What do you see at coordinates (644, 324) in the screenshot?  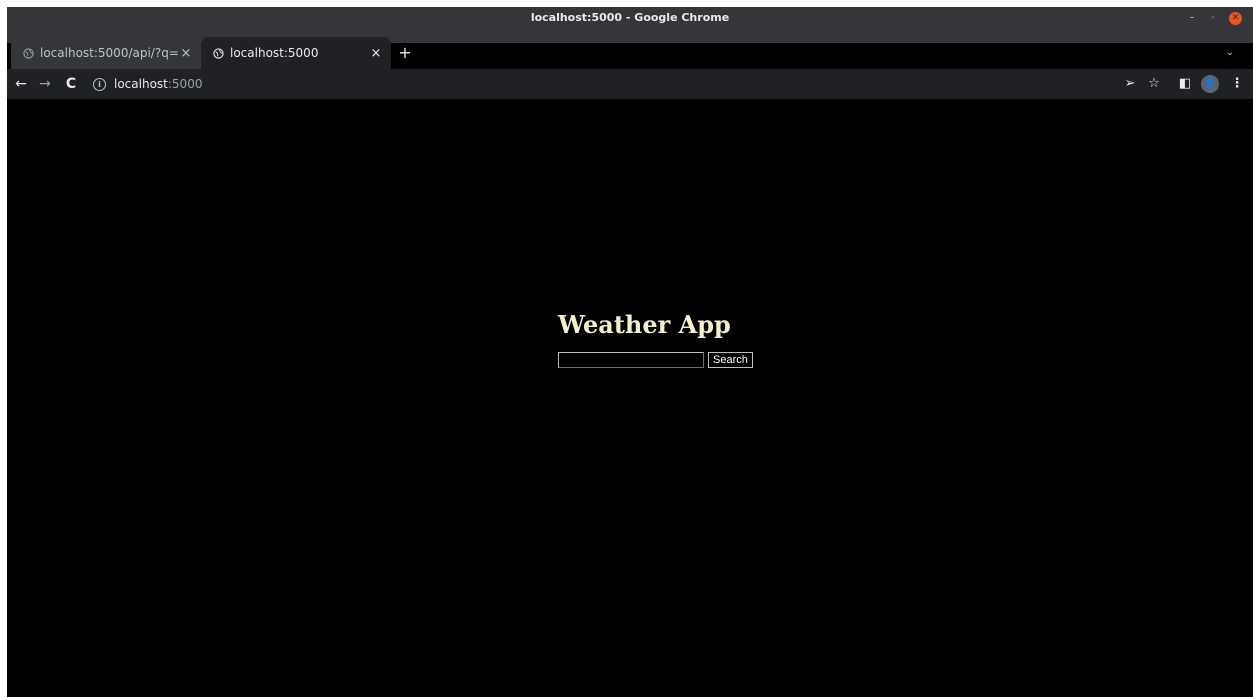 I see `page-title: Weather App` at bounding box center [644, 324].